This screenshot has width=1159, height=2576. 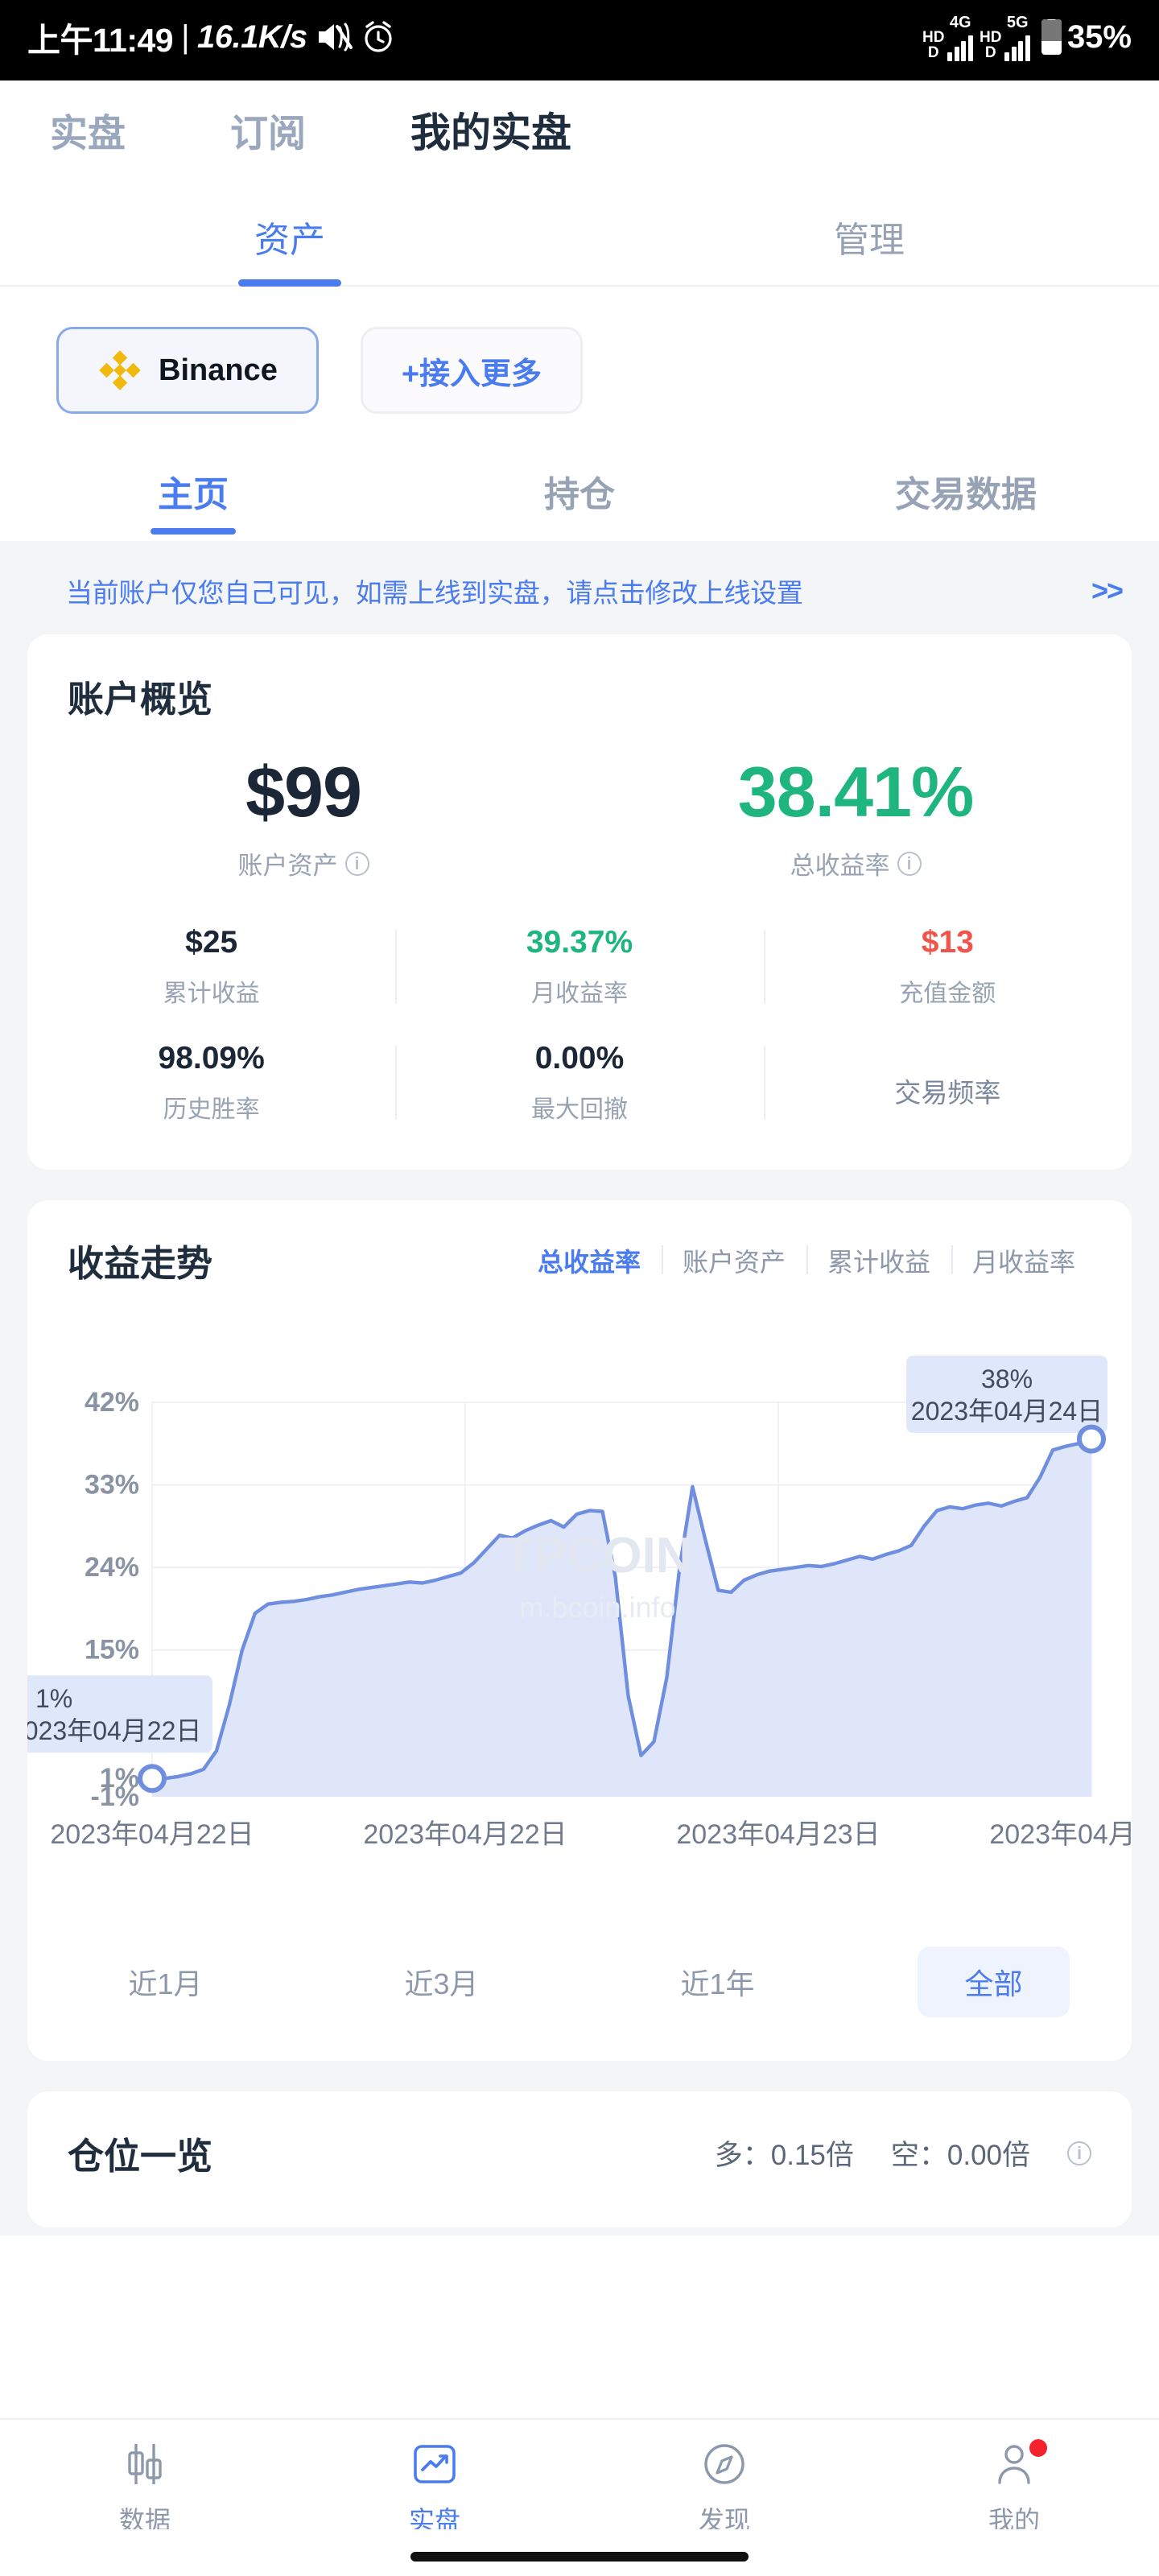 I want to click on monthly-return-label: 月收益率, so click(x=579, y=994).